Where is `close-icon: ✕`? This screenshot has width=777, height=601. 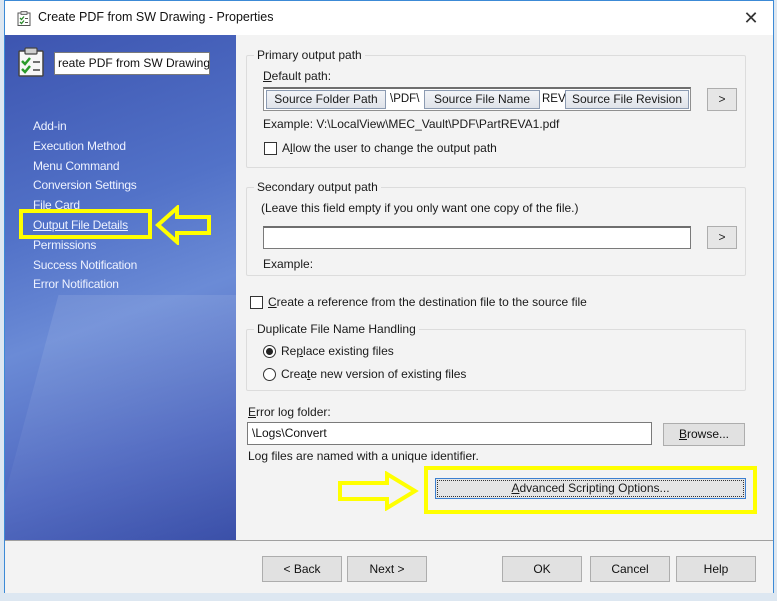 close-icon: ✕ is located at coordinates (751, 18).